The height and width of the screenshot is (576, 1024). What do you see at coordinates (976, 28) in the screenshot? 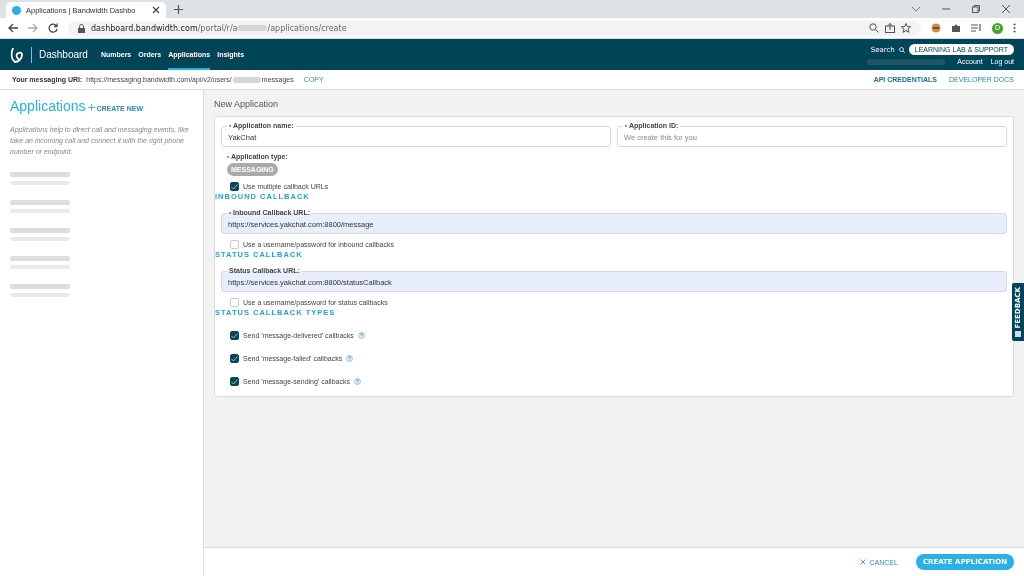
I see `playlist-icon` at bounding box center [976, 28].